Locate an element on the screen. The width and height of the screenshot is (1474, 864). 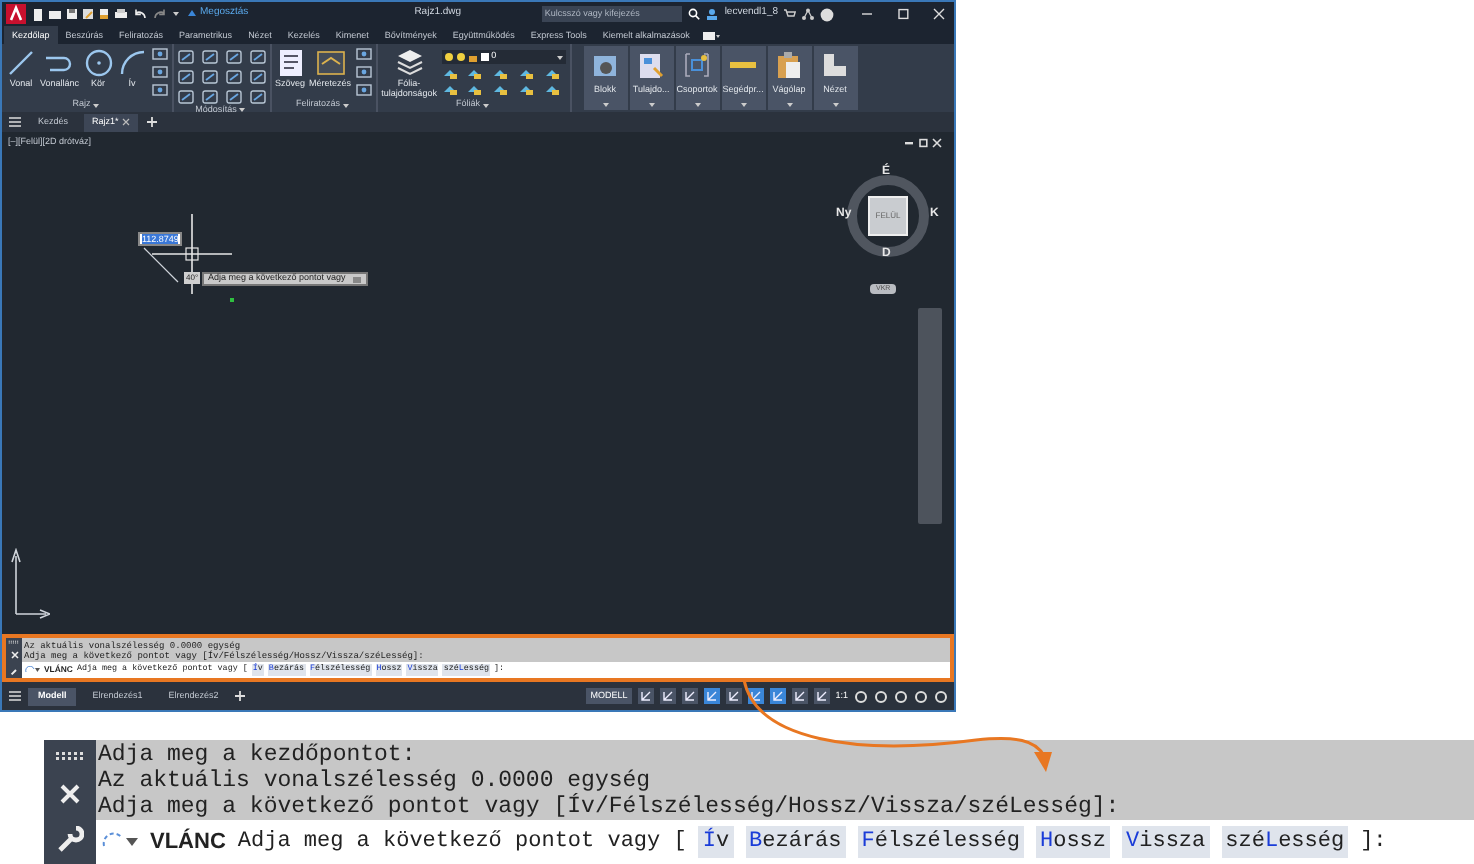
undo-icon is located at coordinates (140, 14).